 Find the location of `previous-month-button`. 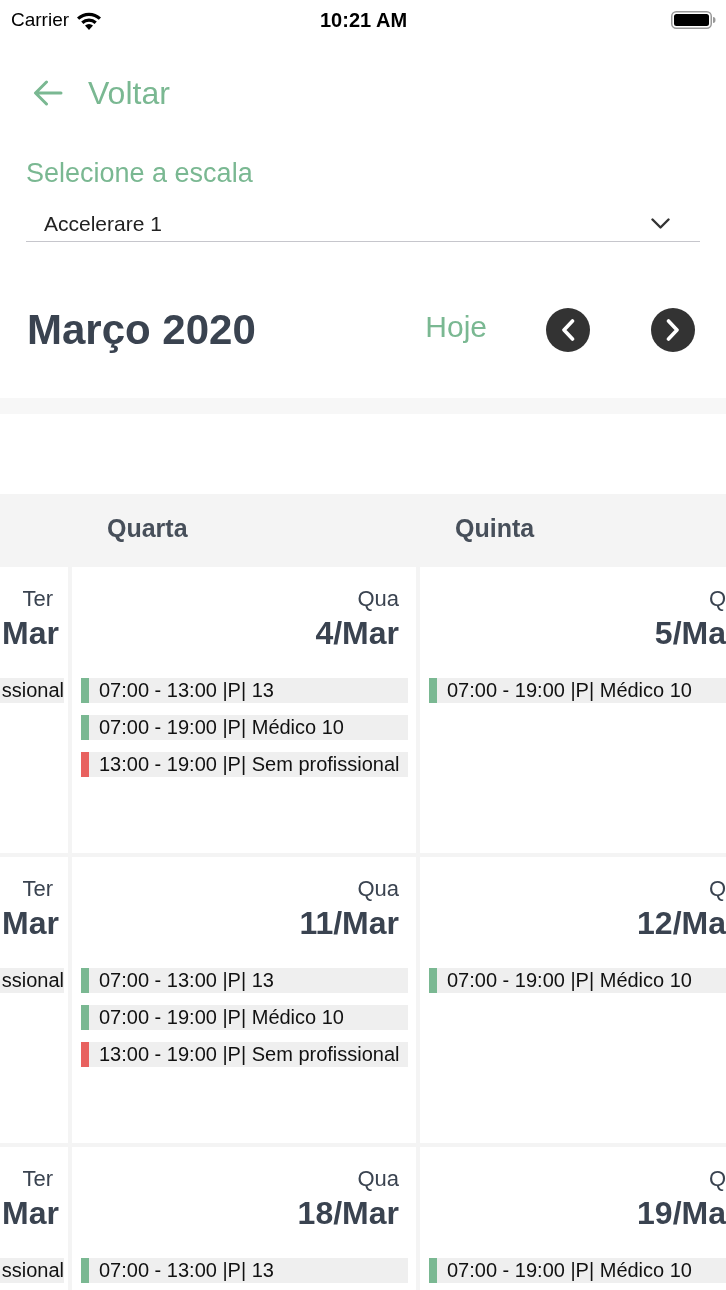

previous-month-button is located at coordinates (568, 330).